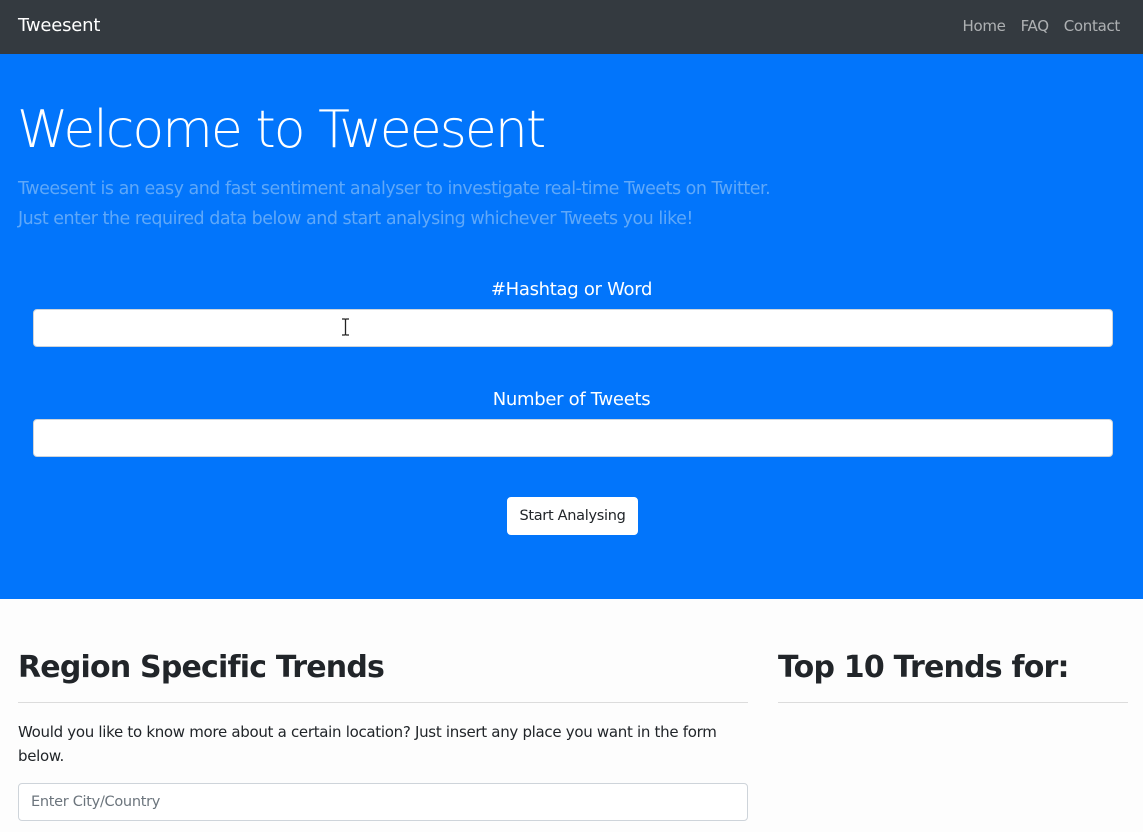 The height and width of the screenshot is (832, 1143). What do you see at coordinates (571, 27) in the screenshot?
I see `navbar: Tweesent Home FAQ Contact` at bounding box center [571, 27].